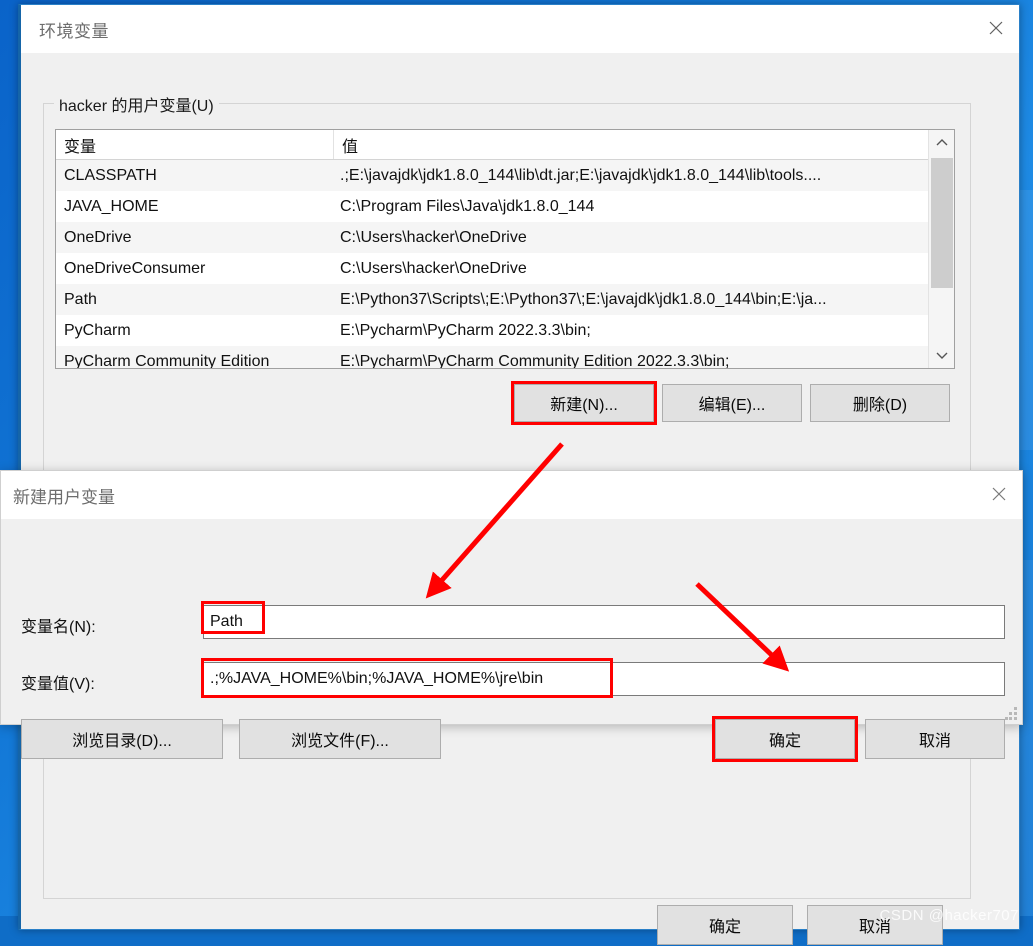 This screenshot has height=946, width=1033. Describe the element at coordinates (98, 237) in the screenshot. I see `table-cell-variable: OneDrive` at that location.